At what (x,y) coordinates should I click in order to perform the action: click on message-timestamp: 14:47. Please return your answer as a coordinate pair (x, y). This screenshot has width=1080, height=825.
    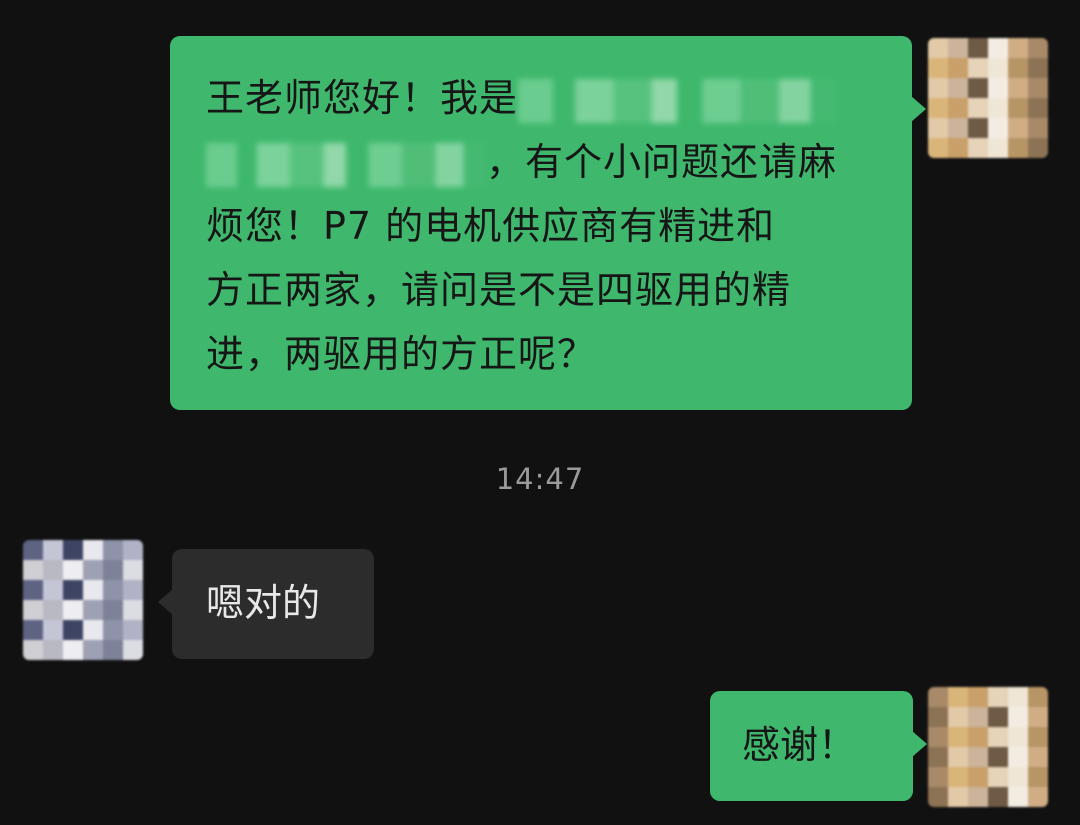
    Looking at the image, I should click on (540, 479).